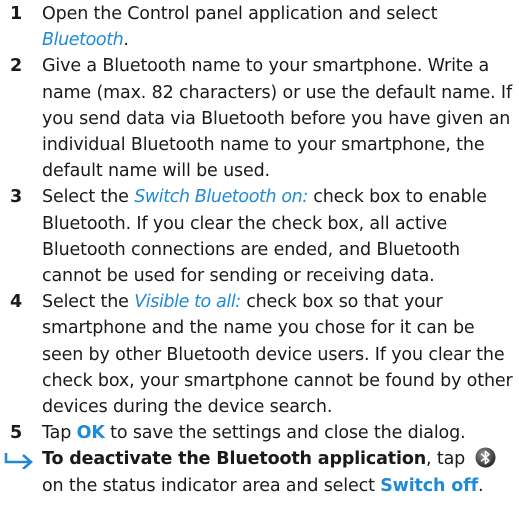  Describe the element at coordinates (221, 197) in the screenshot. I see `switch-bluetooth-on-link: Switch Bluetooth on:` at that location.